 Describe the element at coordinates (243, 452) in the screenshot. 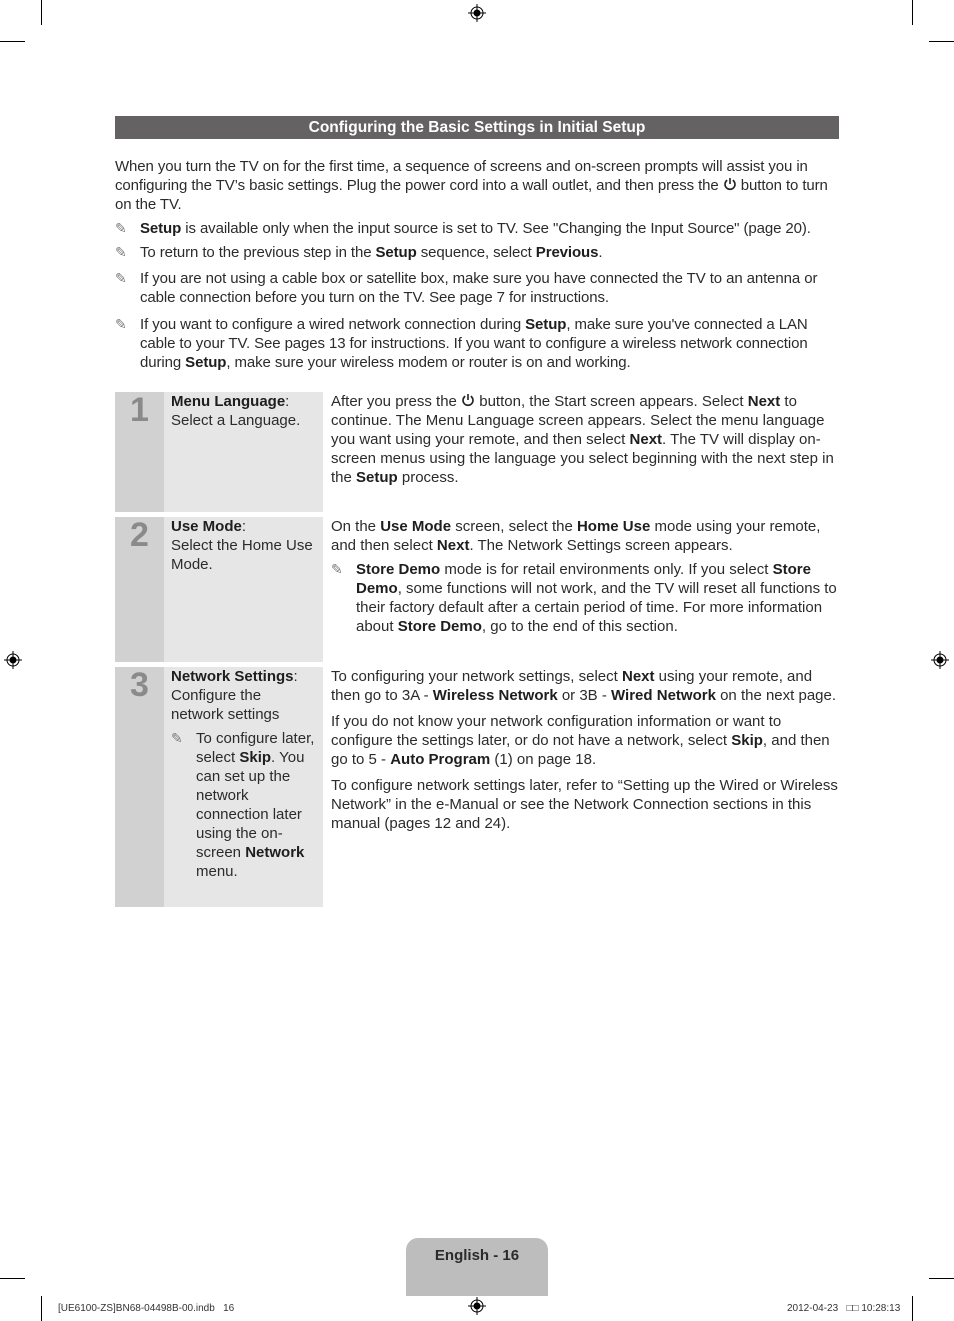

I see `step-label: Menu Language: Select a Language.` at that location.